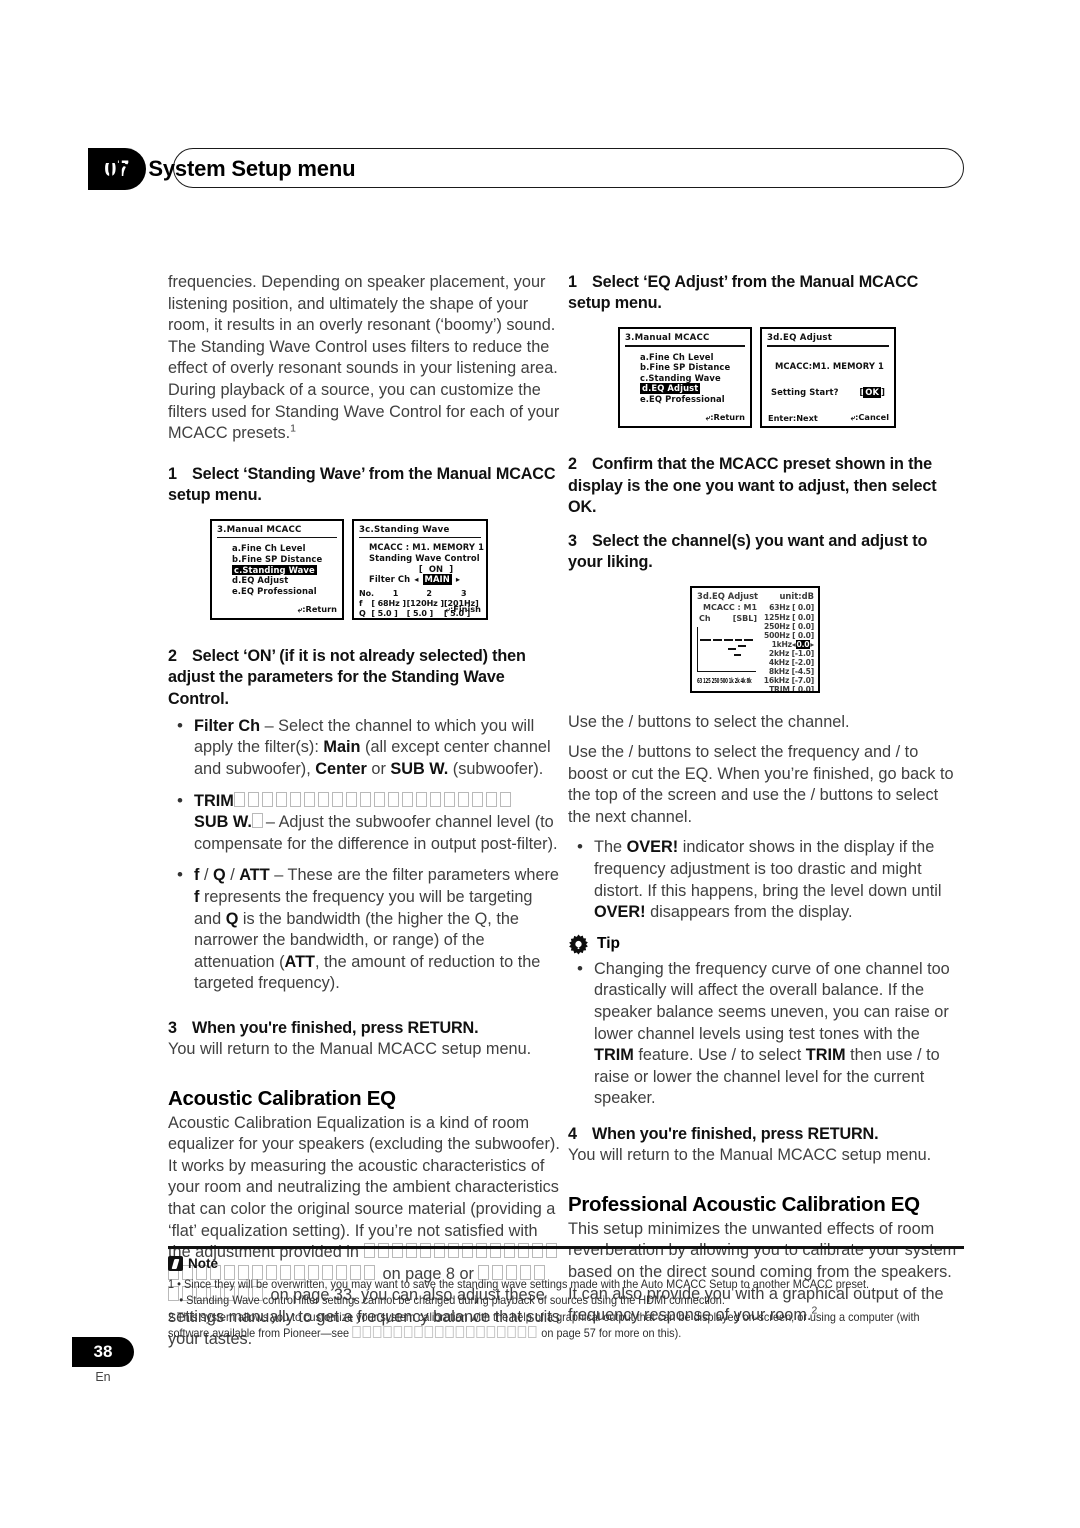 This screenshot has height=1528, width=1080. What do you see at coordinates (685, 367) in the screenshot?
I see `lcd3-item-1: b.Fine SP Distance` at bounding box center [685, 367].